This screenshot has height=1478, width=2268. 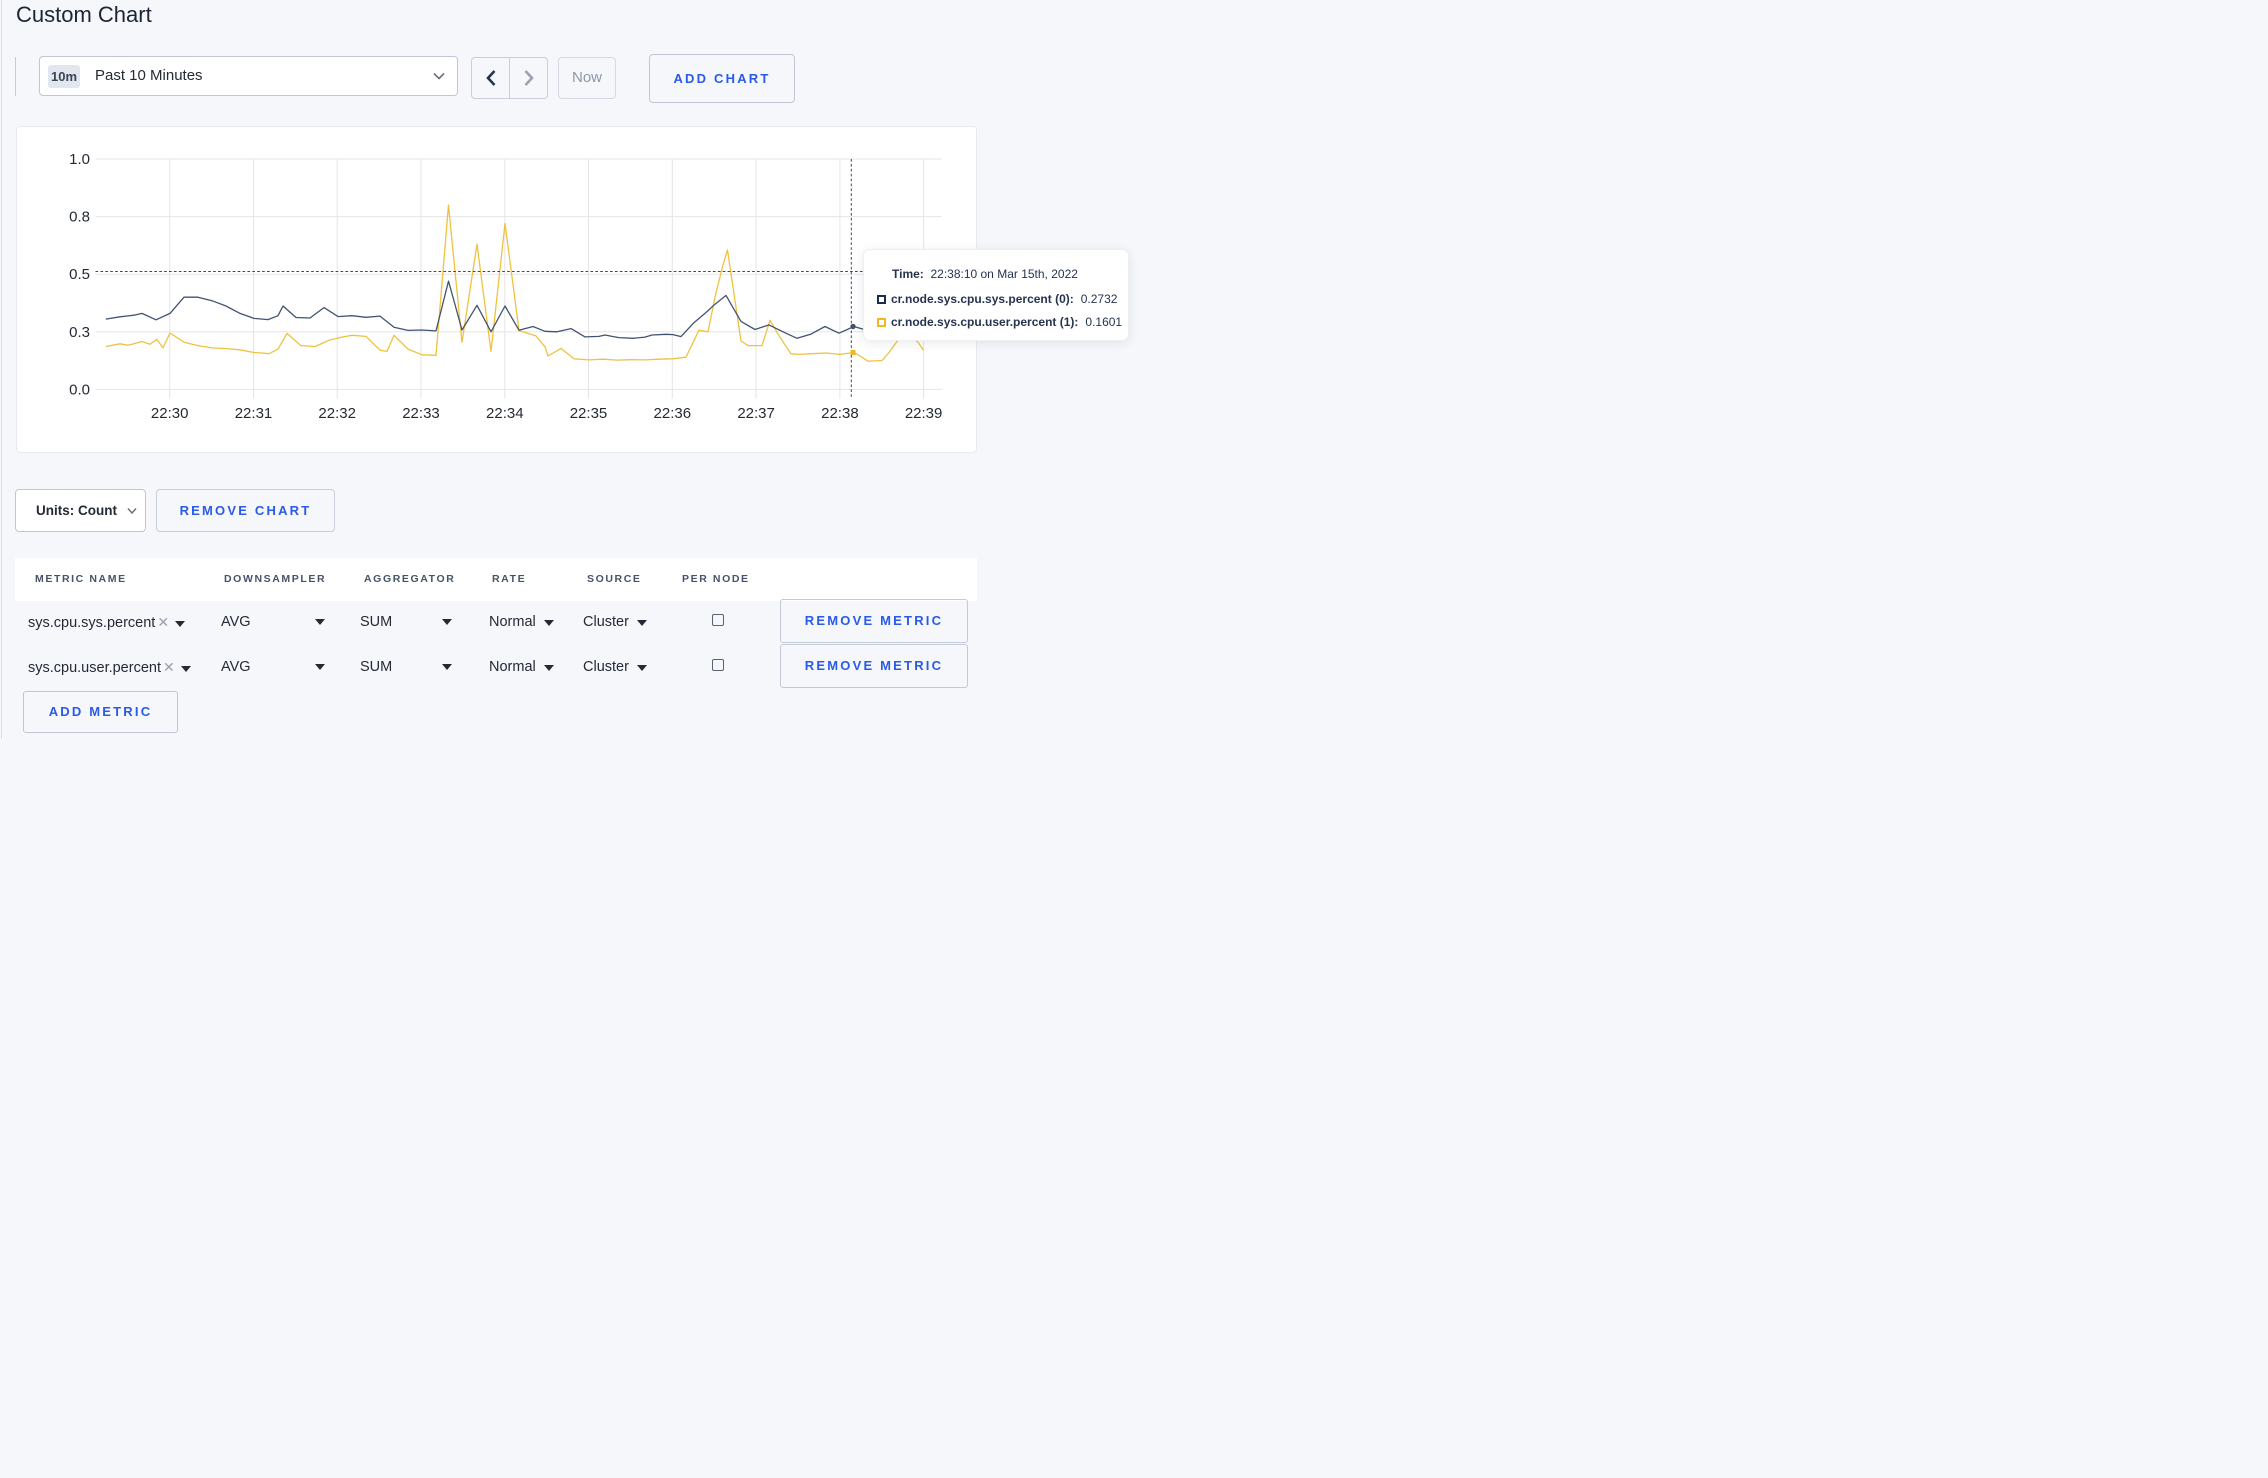 I want to click on svg-text: 1.0, so click(x=79, y=159).